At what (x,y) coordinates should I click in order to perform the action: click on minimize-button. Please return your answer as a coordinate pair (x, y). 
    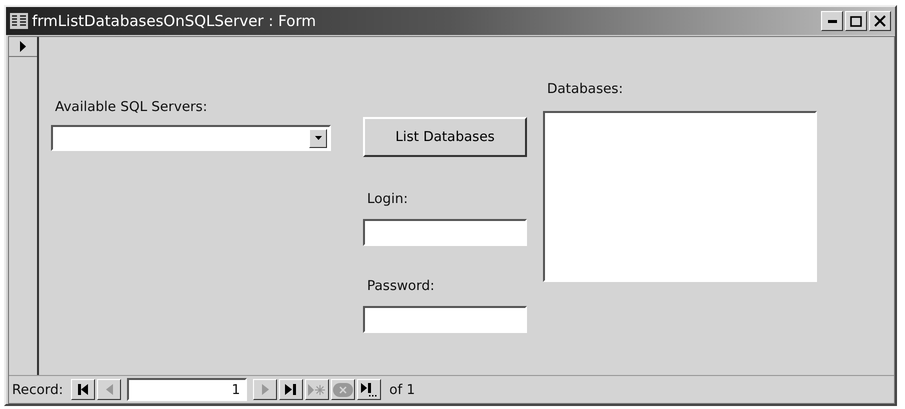
    Looking at the image, I should click on (832, 21).